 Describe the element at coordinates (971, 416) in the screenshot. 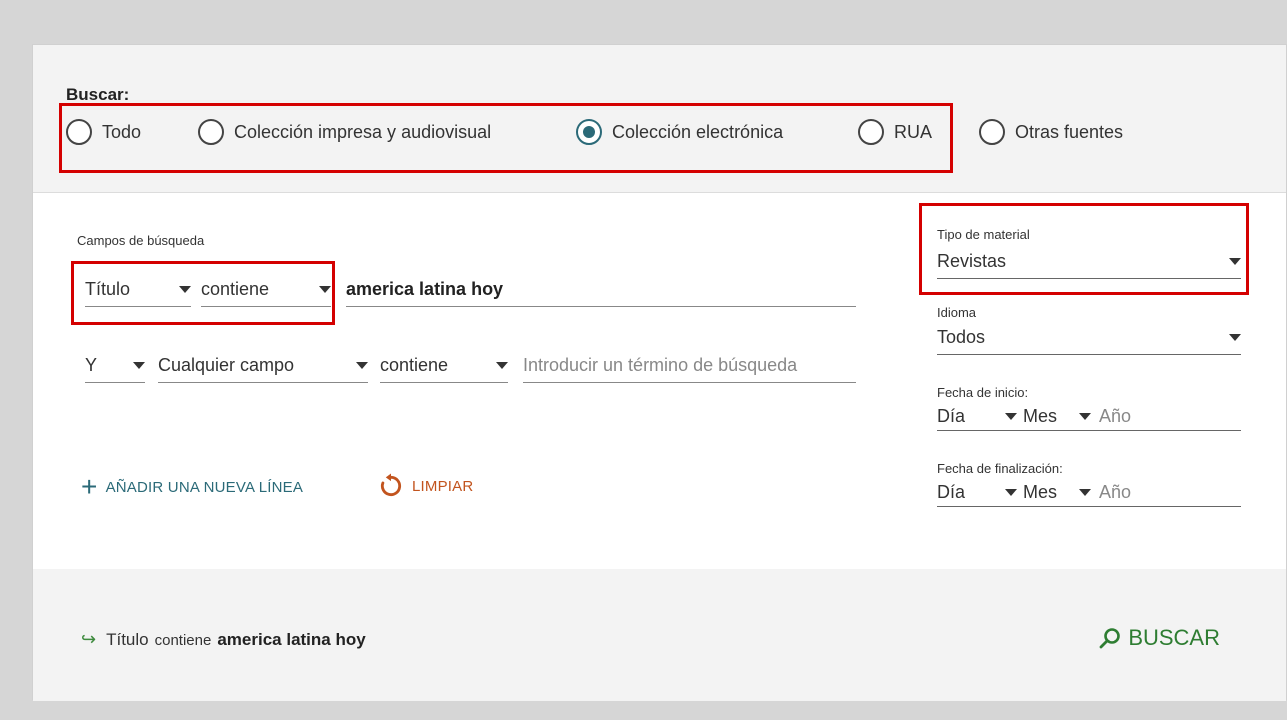

I see `start-day-select: Día` at that location.